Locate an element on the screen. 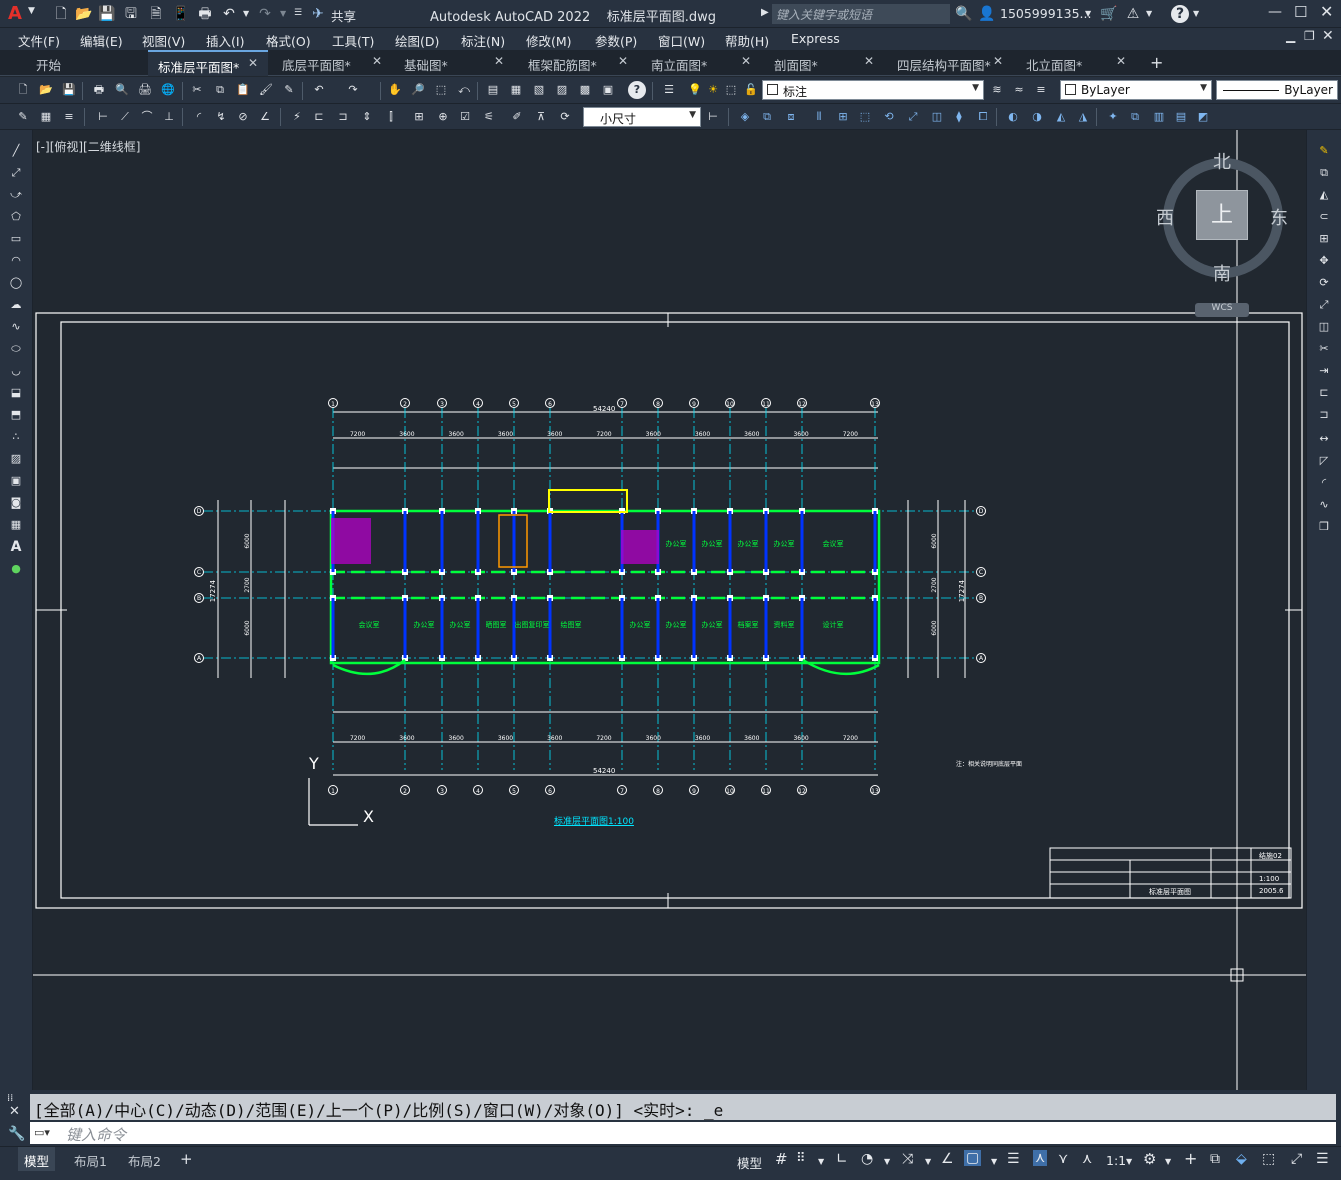 The height and width of the screenshot is (1180, 1341). recent-commands-icon: ▭▾ is located at coordinates (42, 1132).